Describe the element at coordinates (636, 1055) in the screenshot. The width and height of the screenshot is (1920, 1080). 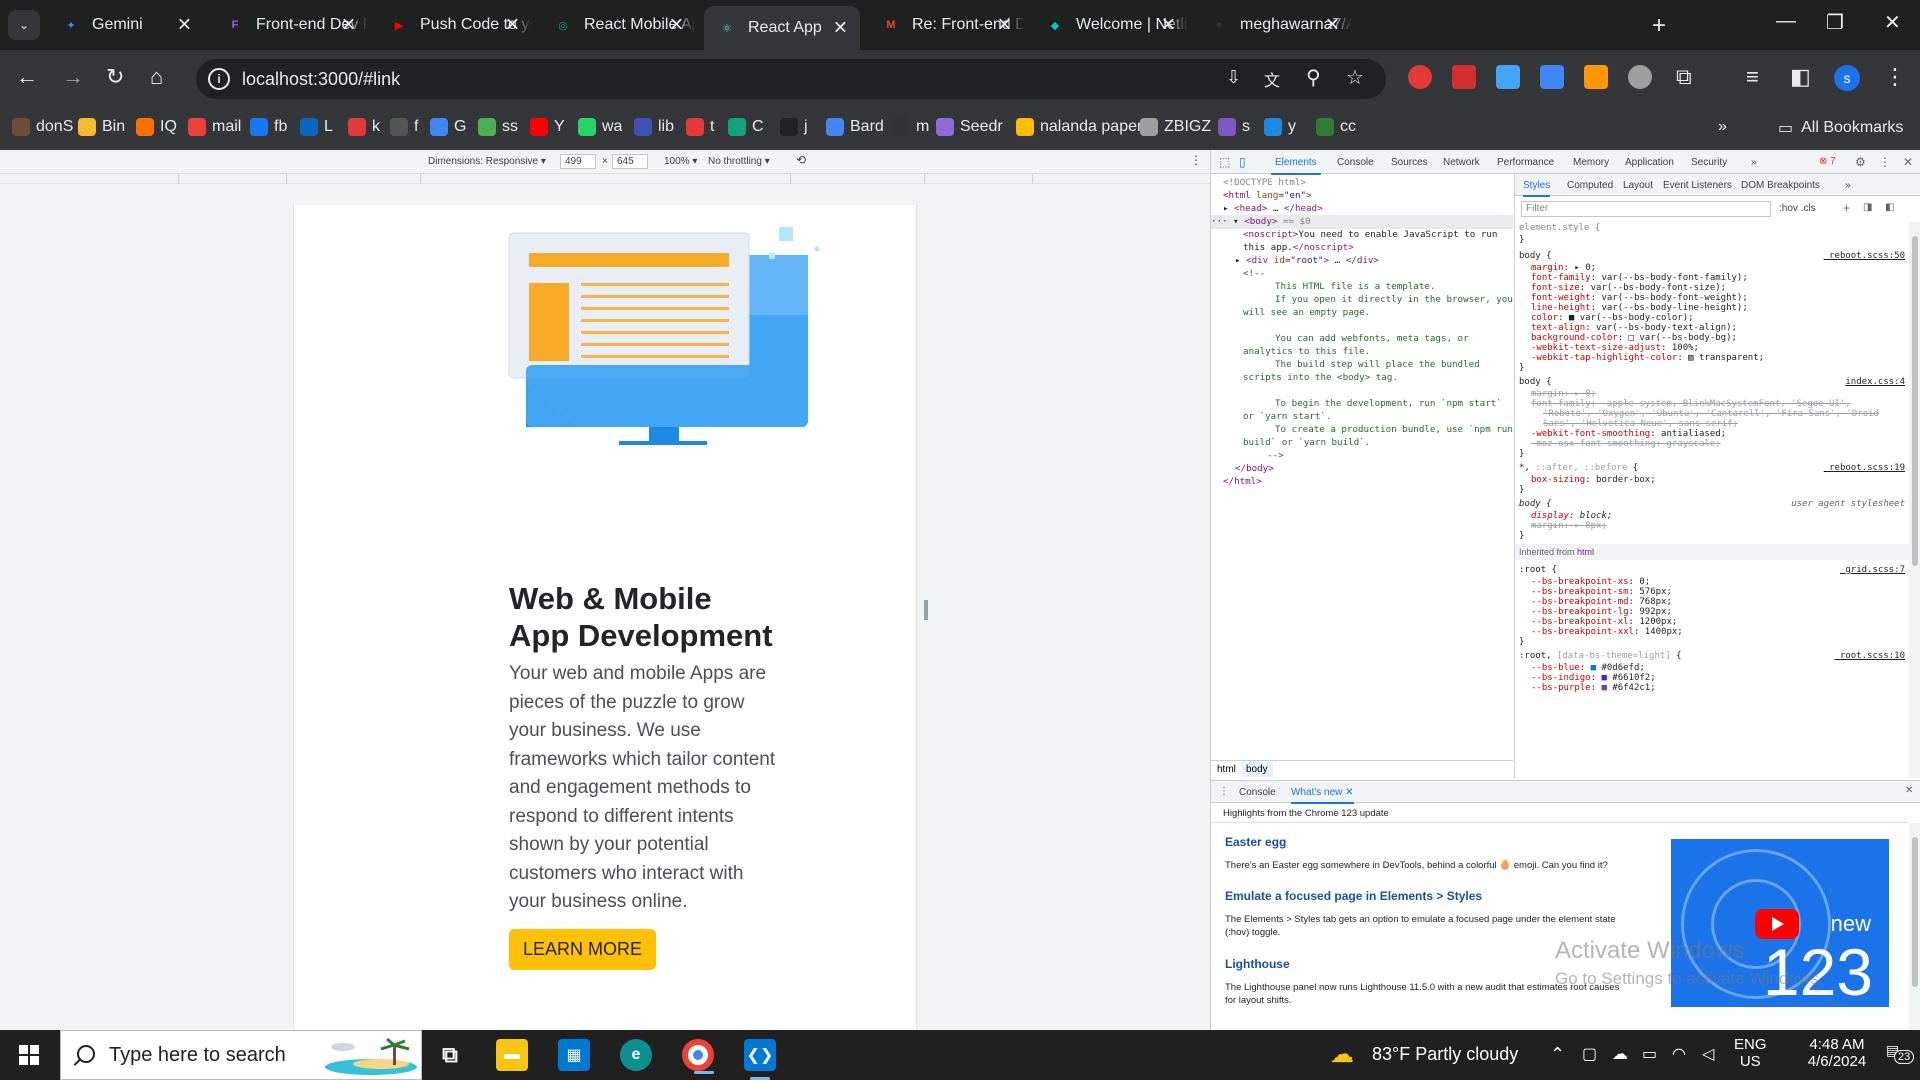
I see `edge-icon: e` at that location.